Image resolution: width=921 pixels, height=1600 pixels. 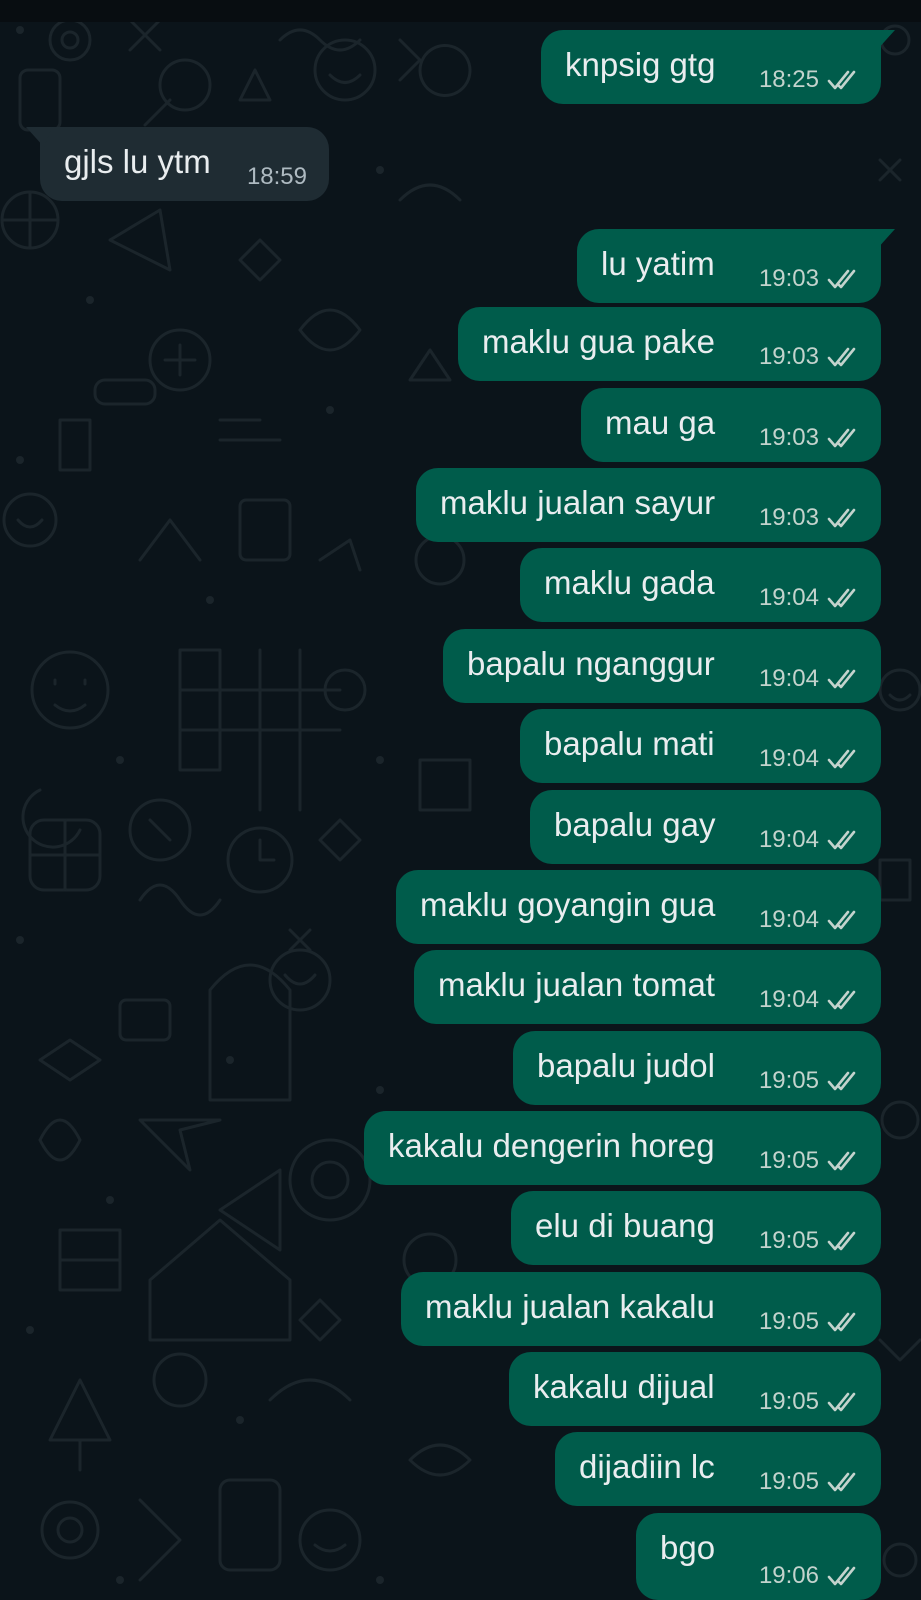 I want to click on outgoing-message-bubble: kakalu dengerin horeg 19:05, so click(x=622, y=1148).